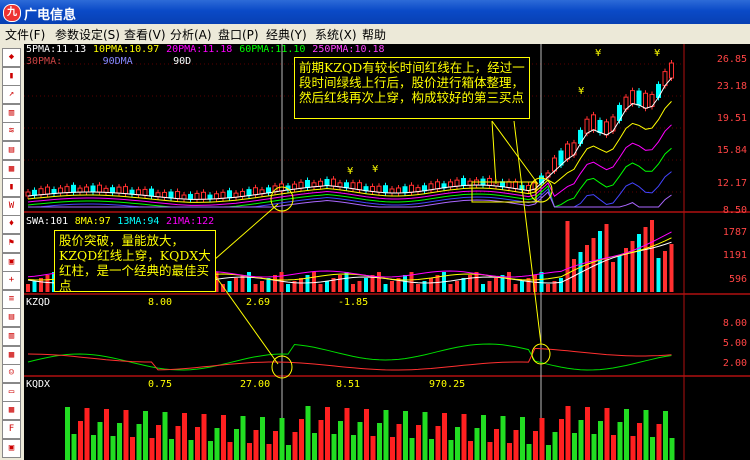 The width and height of the screenshot is (750, 460). I want to click on save-icon: ▣, so click(11, 448).